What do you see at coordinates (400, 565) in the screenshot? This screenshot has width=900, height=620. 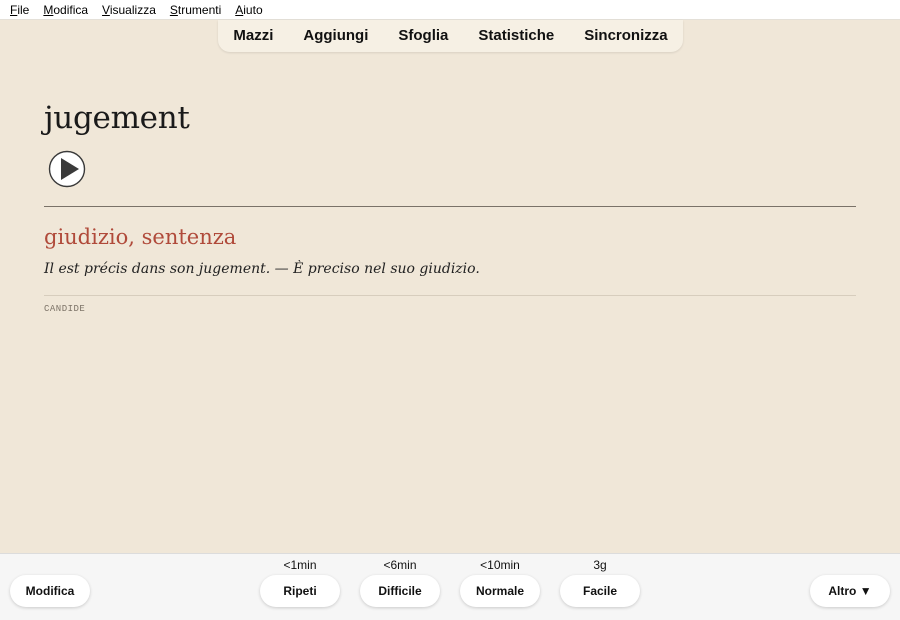 I see `interval-hard: <6min` at bounding box center [400, 565].